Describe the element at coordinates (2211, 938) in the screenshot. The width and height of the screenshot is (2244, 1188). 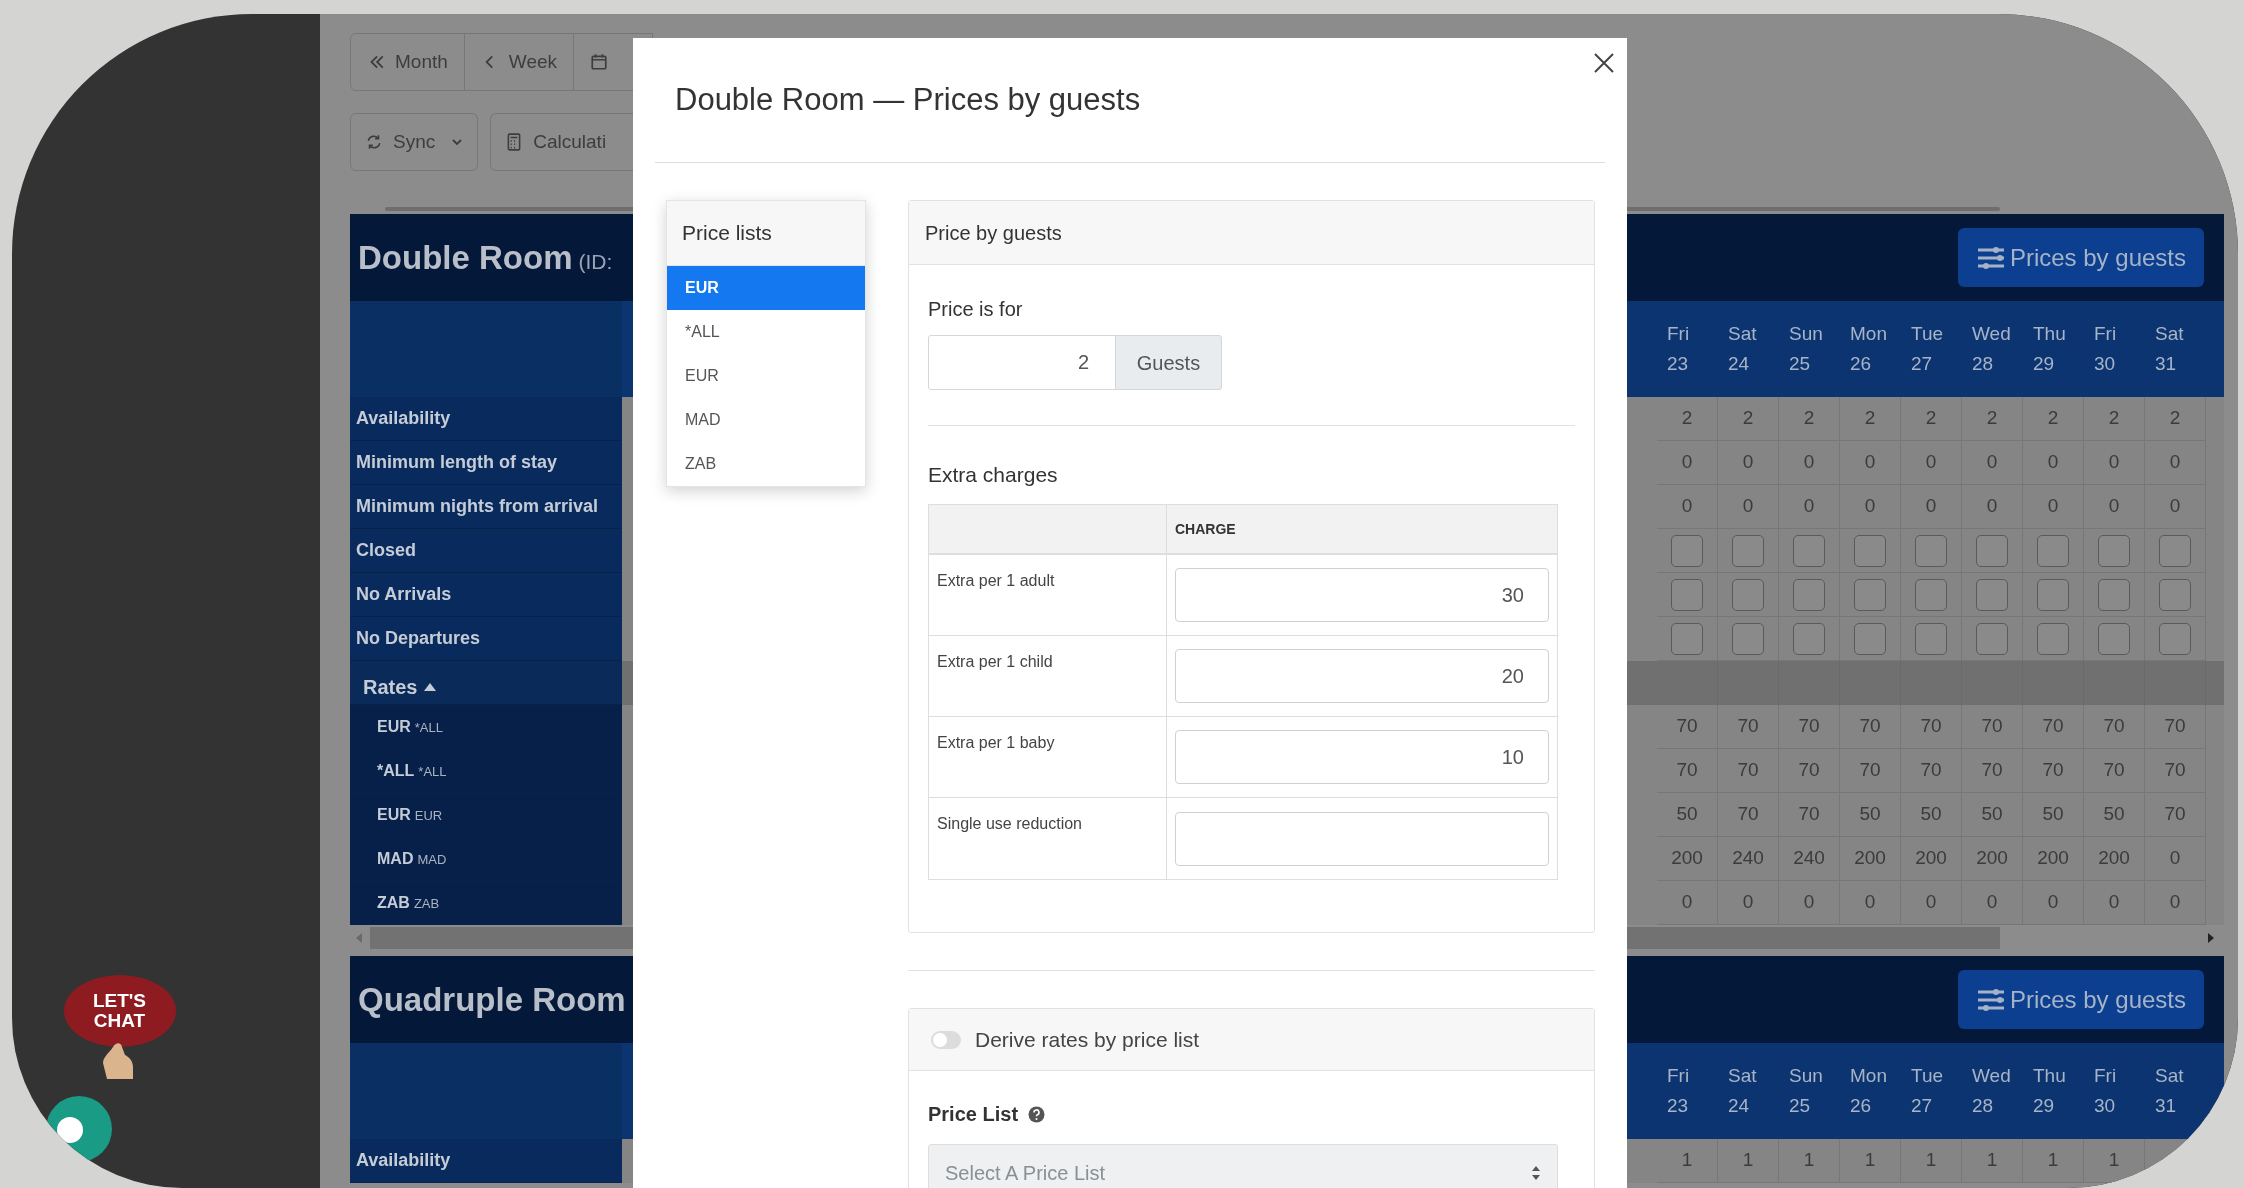
I see `scroll-right-arrow-icon` at that location.